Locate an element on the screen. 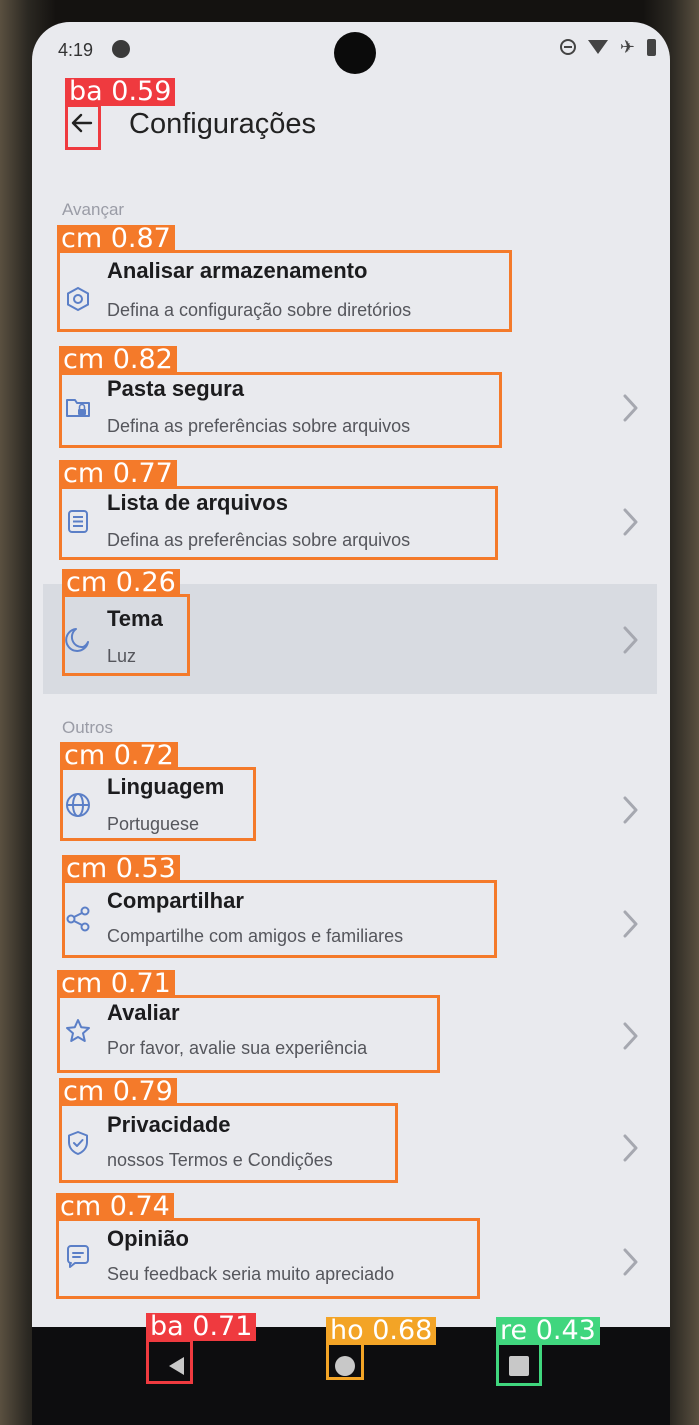 The image size is (699, 1425). section-label-others: Outros is located at coordinates (88, 727).